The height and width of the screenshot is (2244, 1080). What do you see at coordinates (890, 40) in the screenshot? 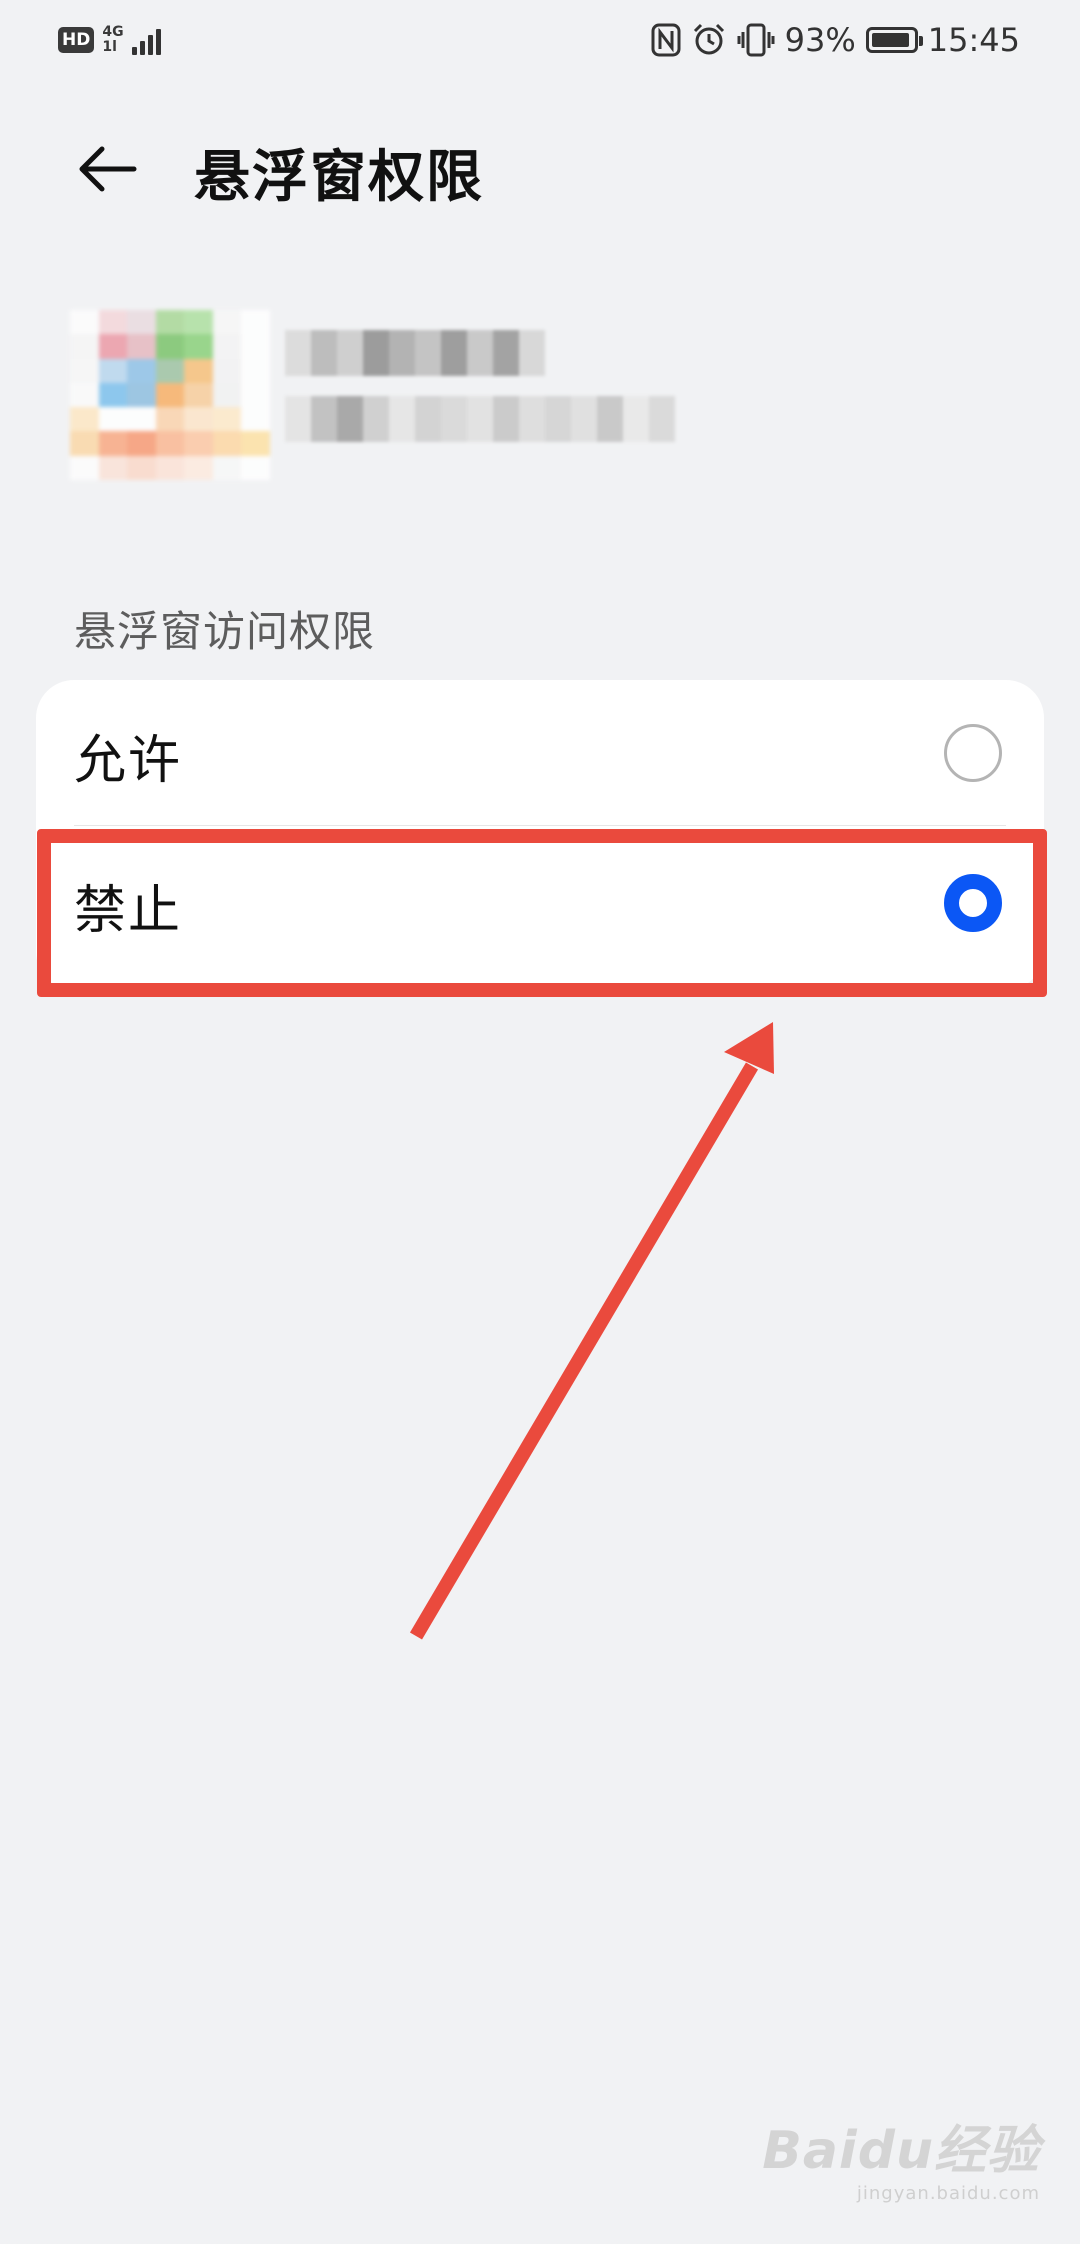
I see `battery-fill` at bounding box center [890, 40].